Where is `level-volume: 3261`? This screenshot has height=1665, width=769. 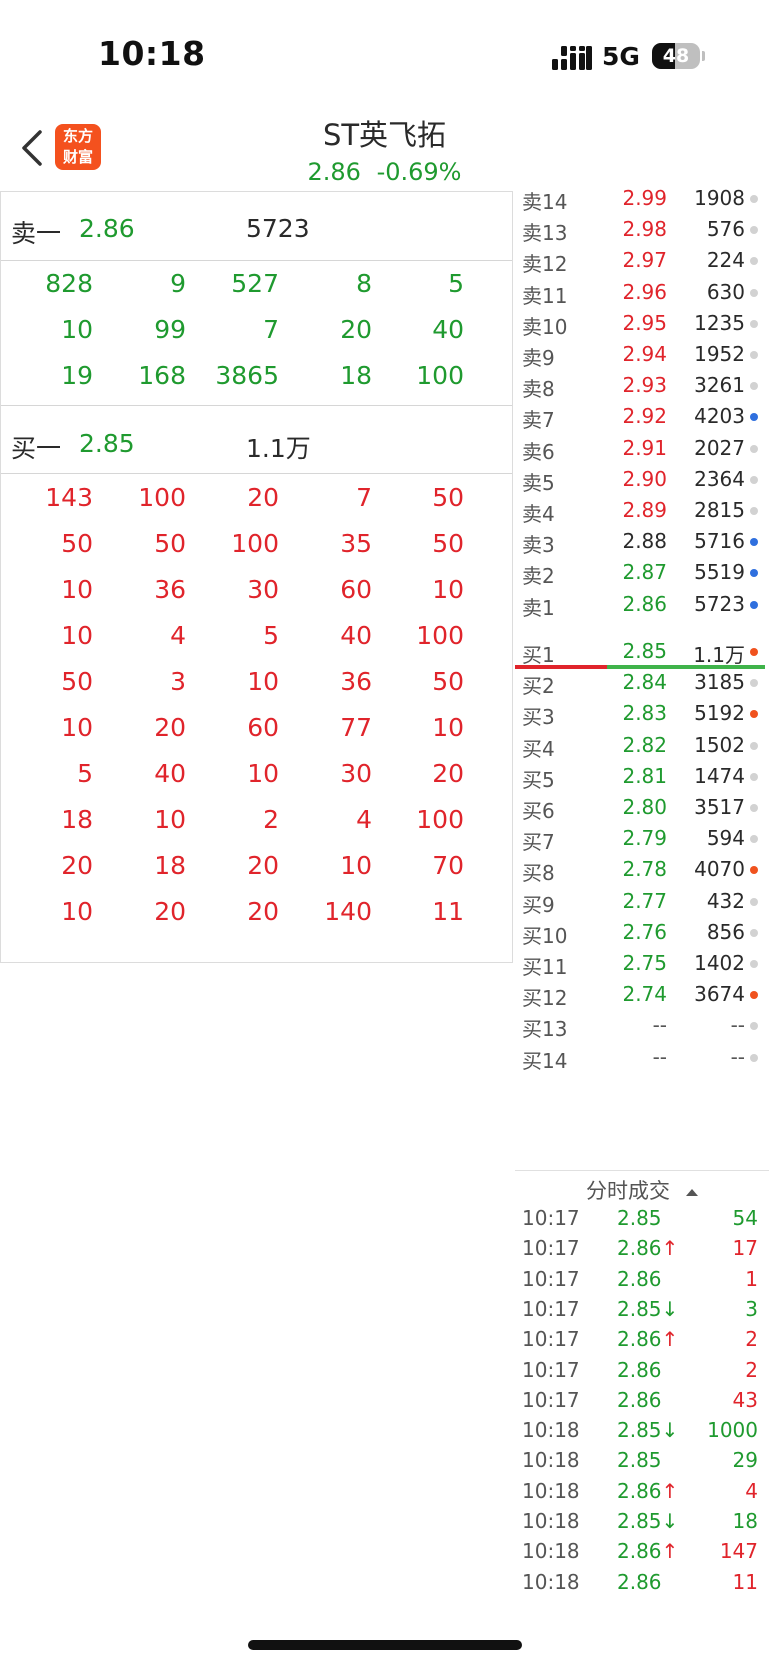
level-volume: 3261 is located at coordinates (719, 385).